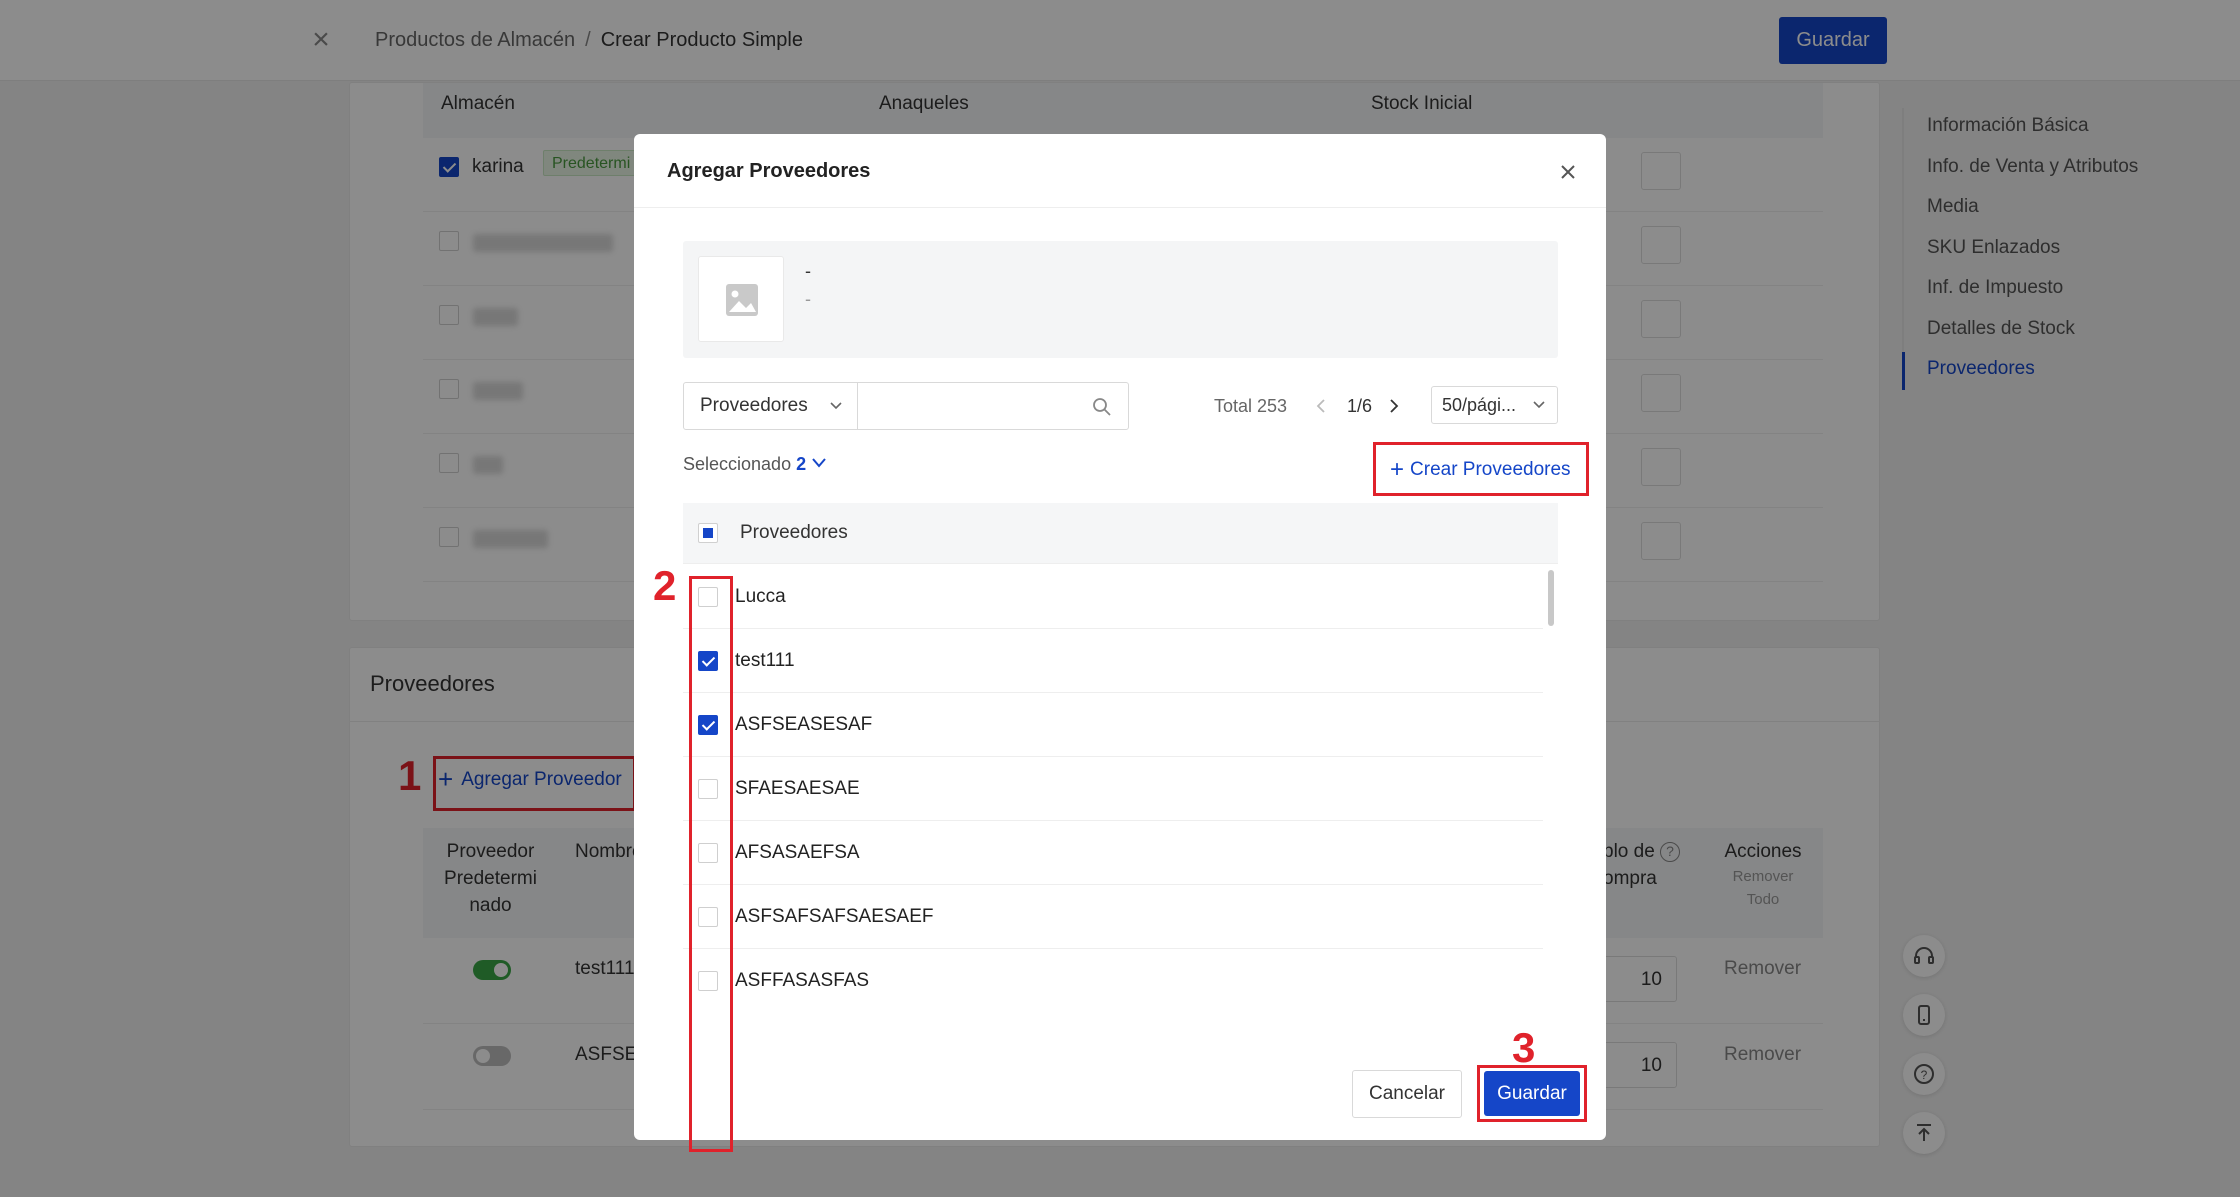  Describe the element at coordinates (1102, 407) in the screenshot. I see `search-icon` at that location.